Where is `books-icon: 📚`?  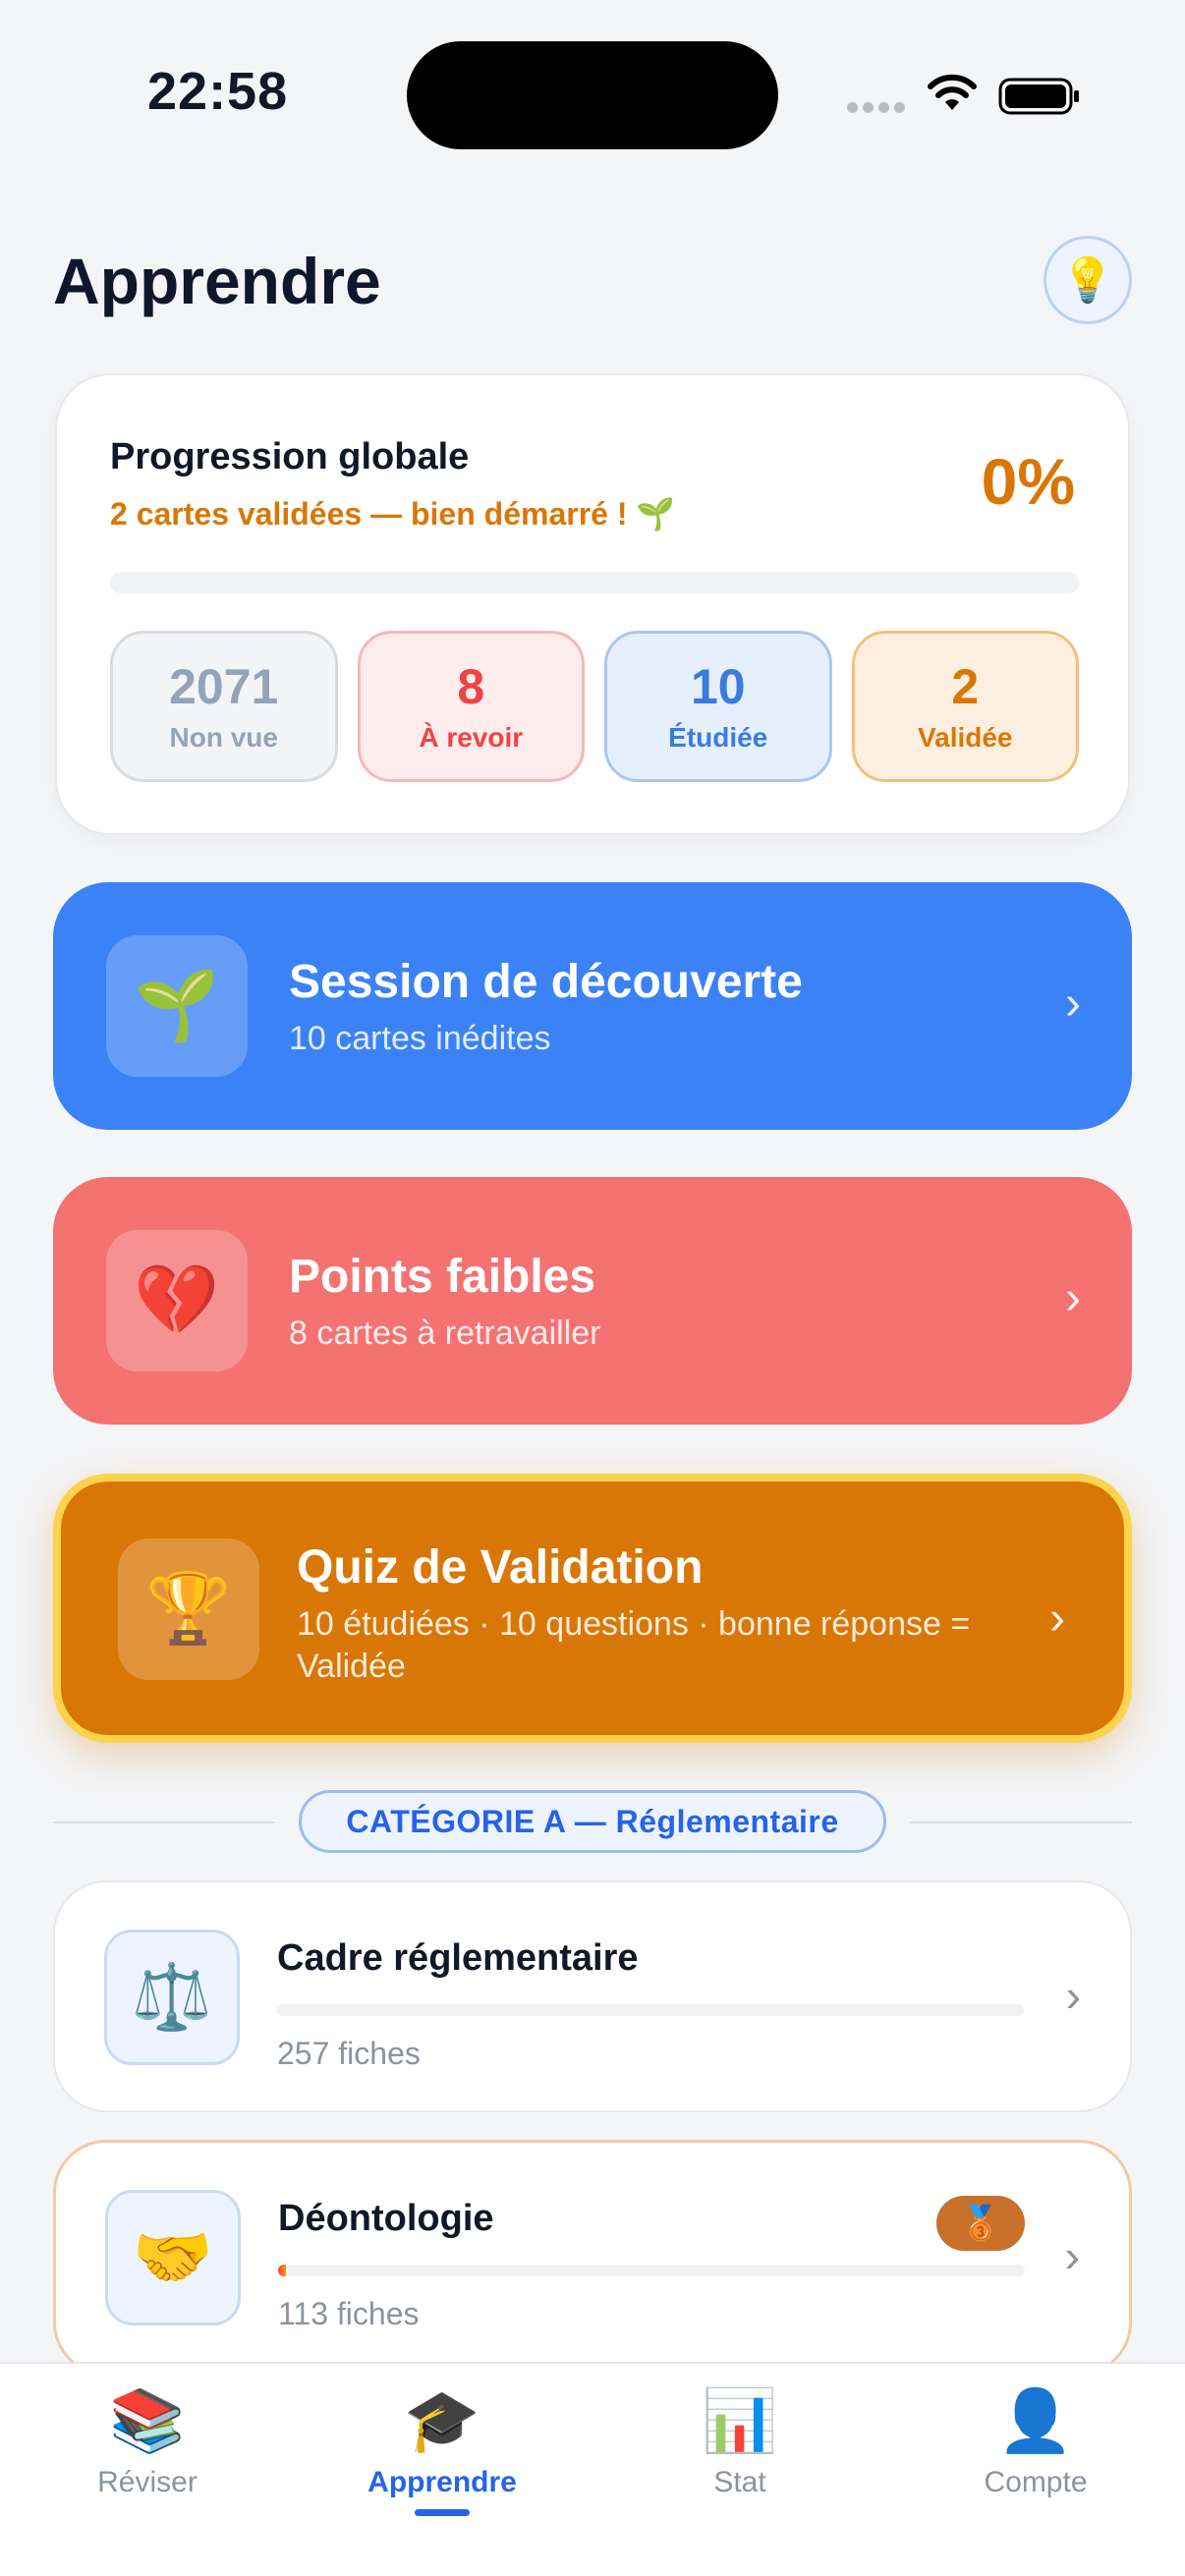
books-icon: 📚 is located at coordinates (148, 2421).